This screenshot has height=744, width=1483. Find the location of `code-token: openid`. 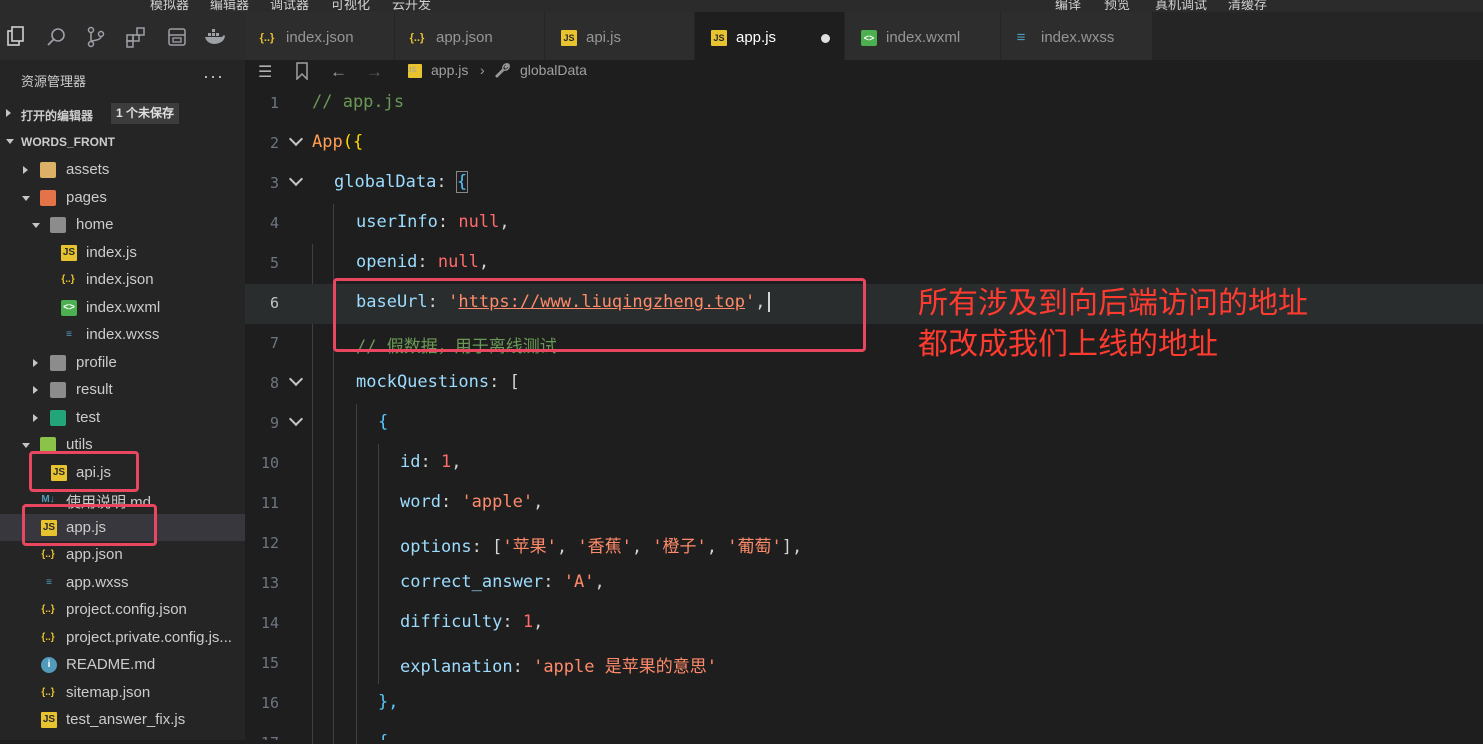

code-token: openid is located at coordinates (387, 262).